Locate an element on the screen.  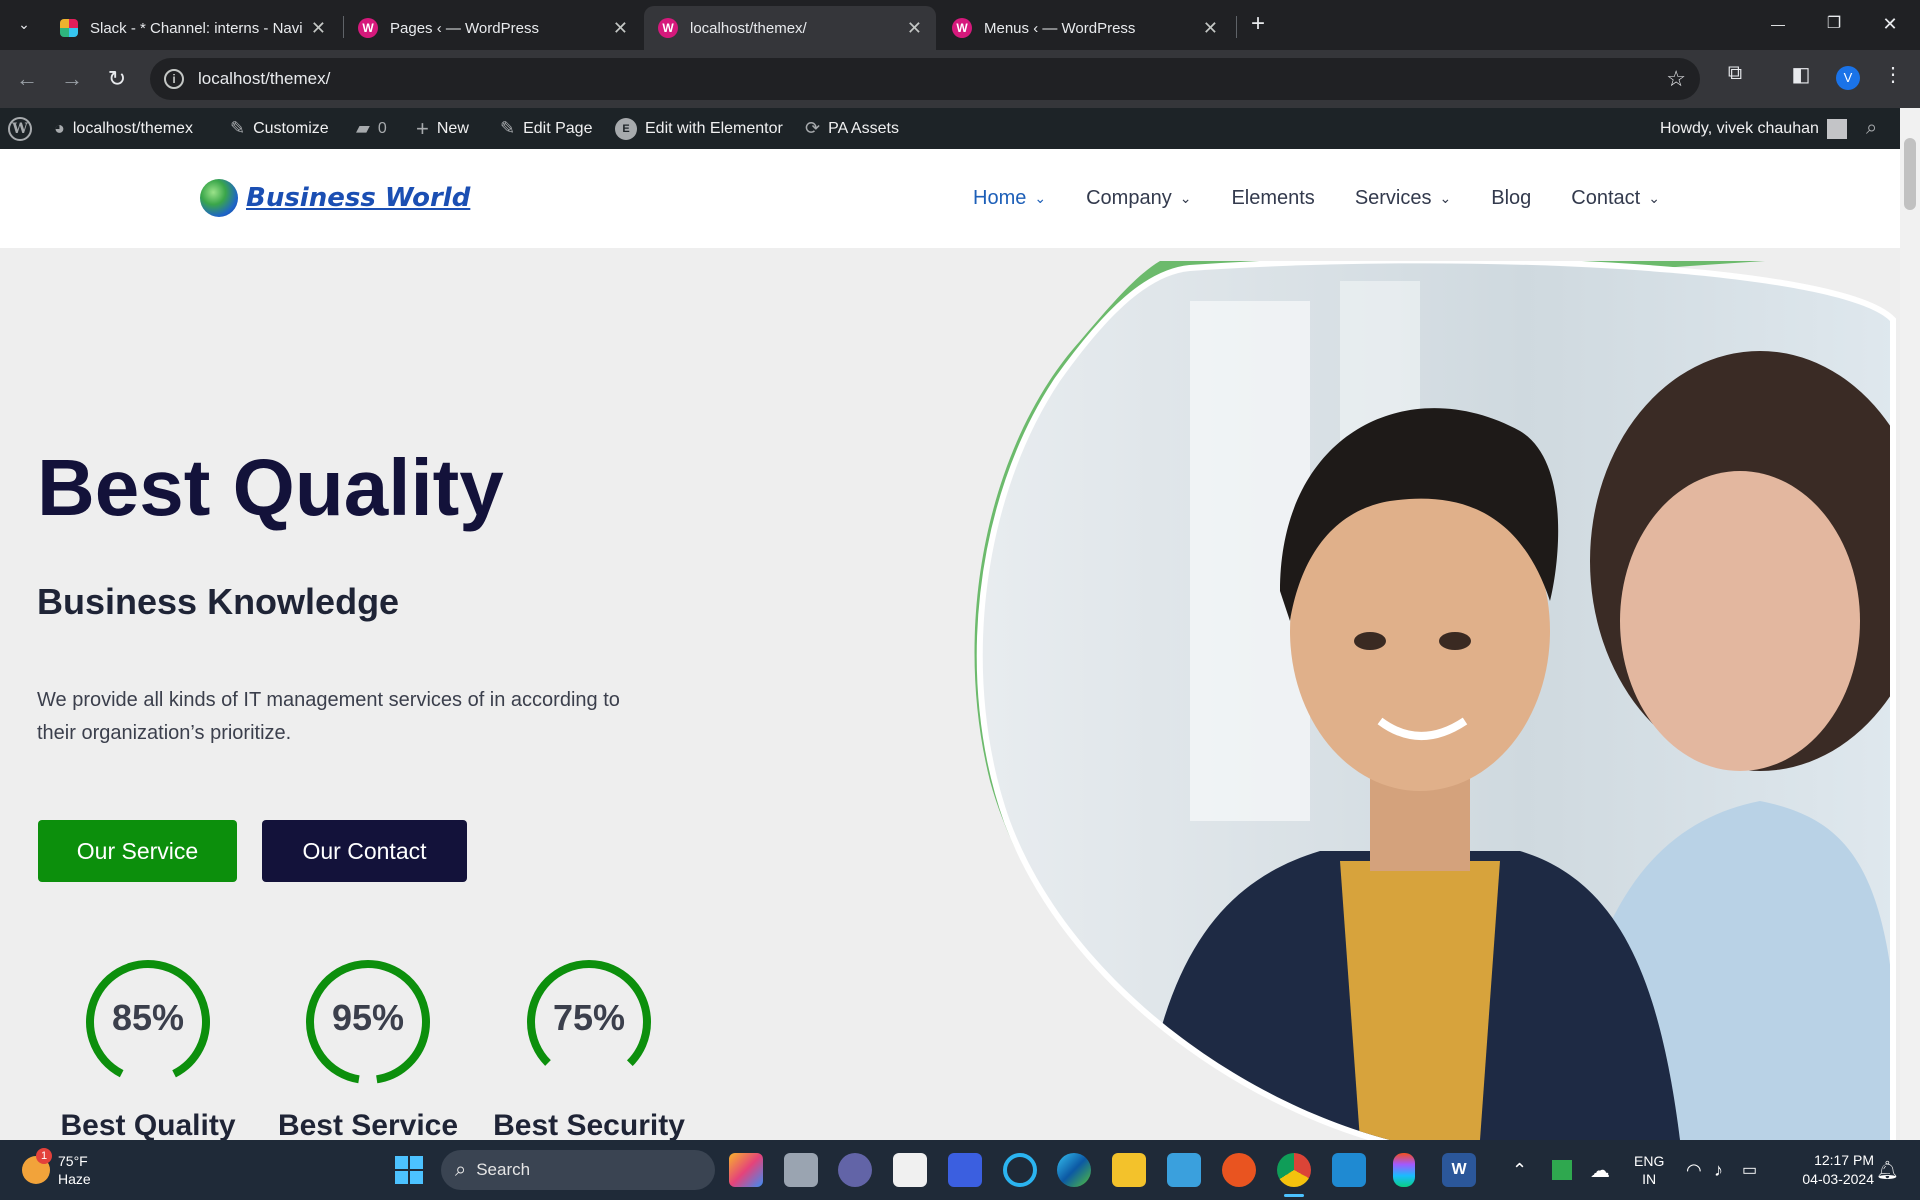
new-tab-button: + is located at coordinates (1258, 24).